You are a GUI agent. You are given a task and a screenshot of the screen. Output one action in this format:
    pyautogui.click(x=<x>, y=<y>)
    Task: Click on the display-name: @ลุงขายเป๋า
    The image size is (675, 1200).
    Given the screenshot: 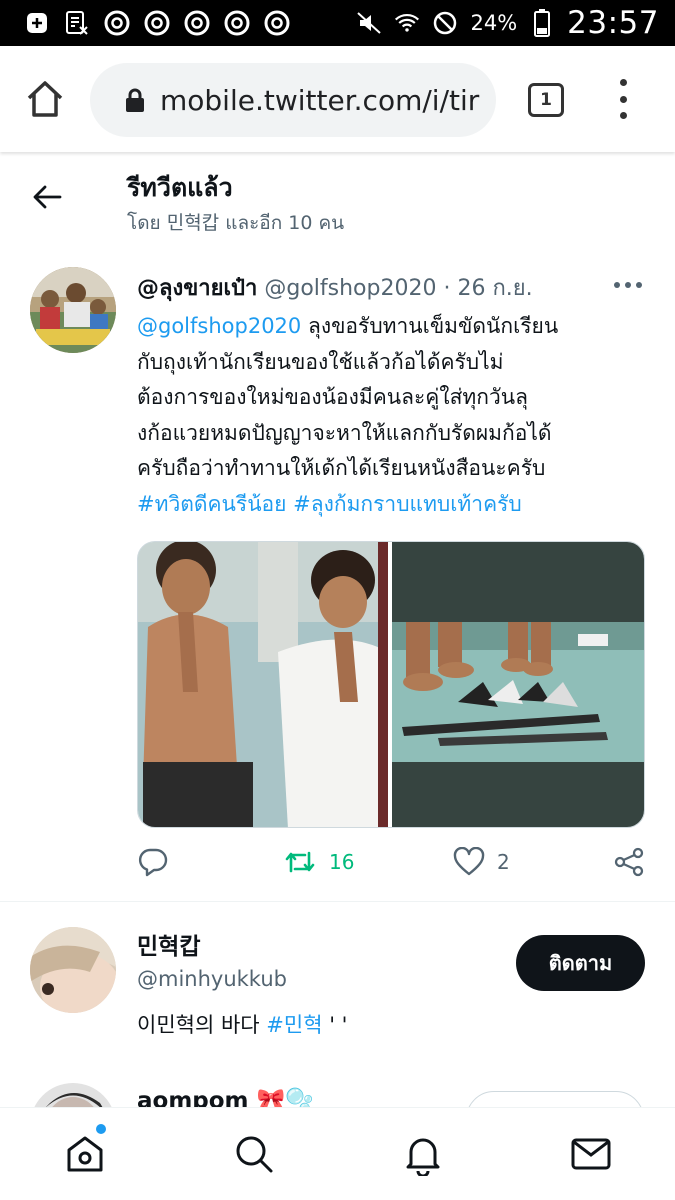 What is the action you would take?
    pyautogui.click(x=197, y=288)
    